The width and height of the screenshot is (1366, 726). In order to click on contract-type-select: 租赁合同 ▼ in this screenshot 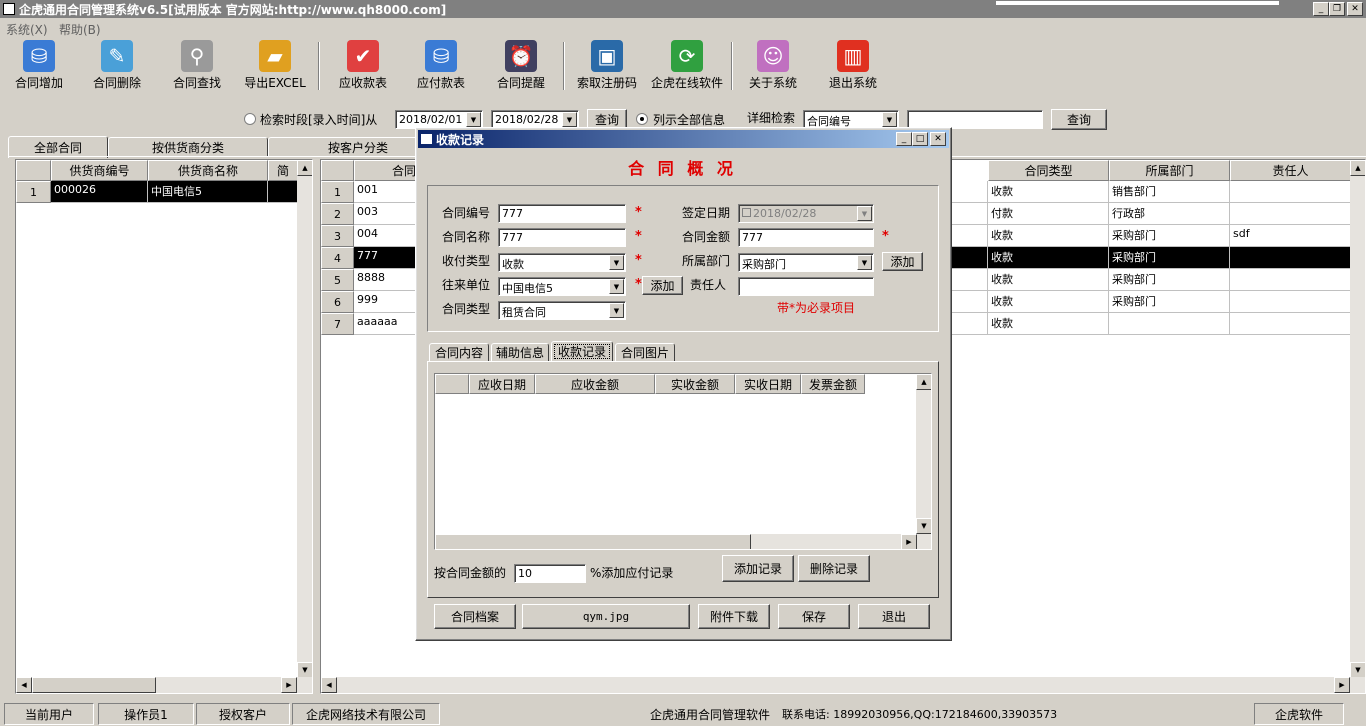, I will do `click(562, 310)`.